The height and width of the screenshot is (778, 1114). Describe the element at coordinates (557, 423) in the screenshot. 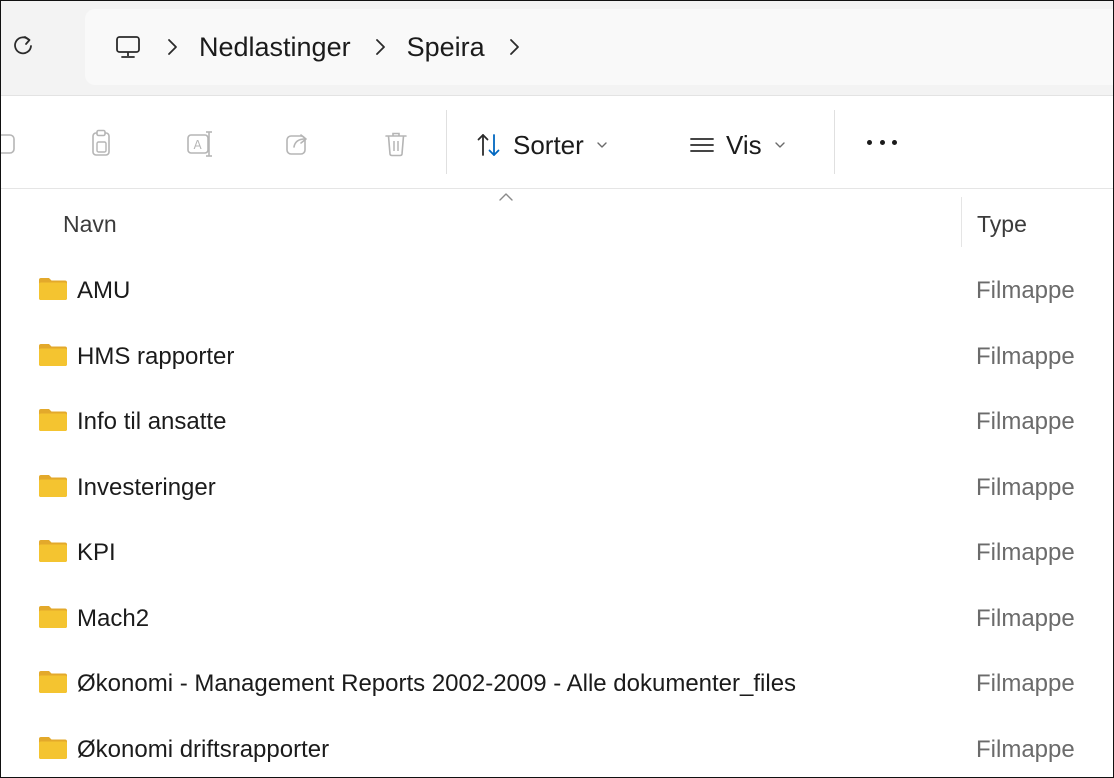

I see `file-row: Info til ansatte Filmappe` at that location.